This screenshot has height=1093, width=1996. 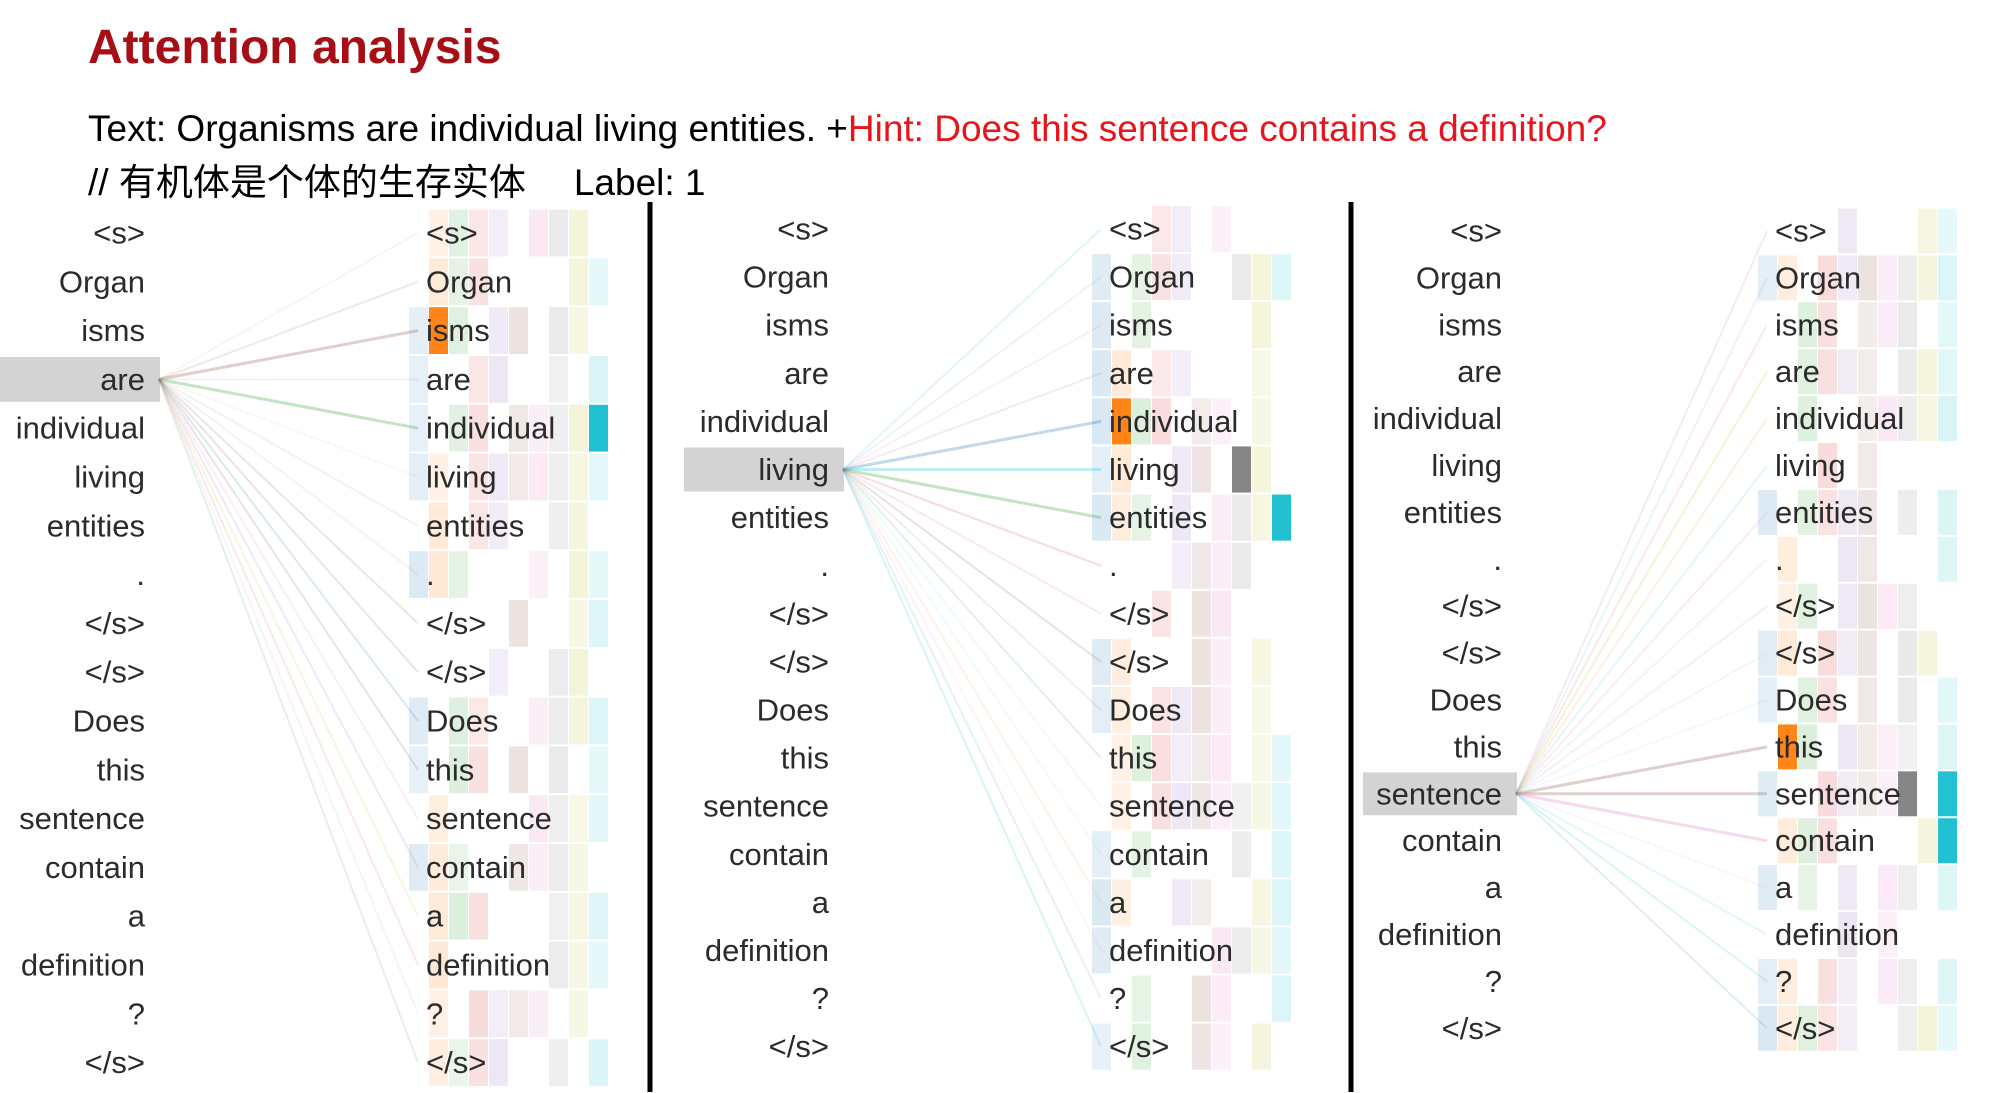 What do you see at coordinates (1440, 934) in the screenshot?
I see `left-token: definition` at bounding box center [1440, 934].